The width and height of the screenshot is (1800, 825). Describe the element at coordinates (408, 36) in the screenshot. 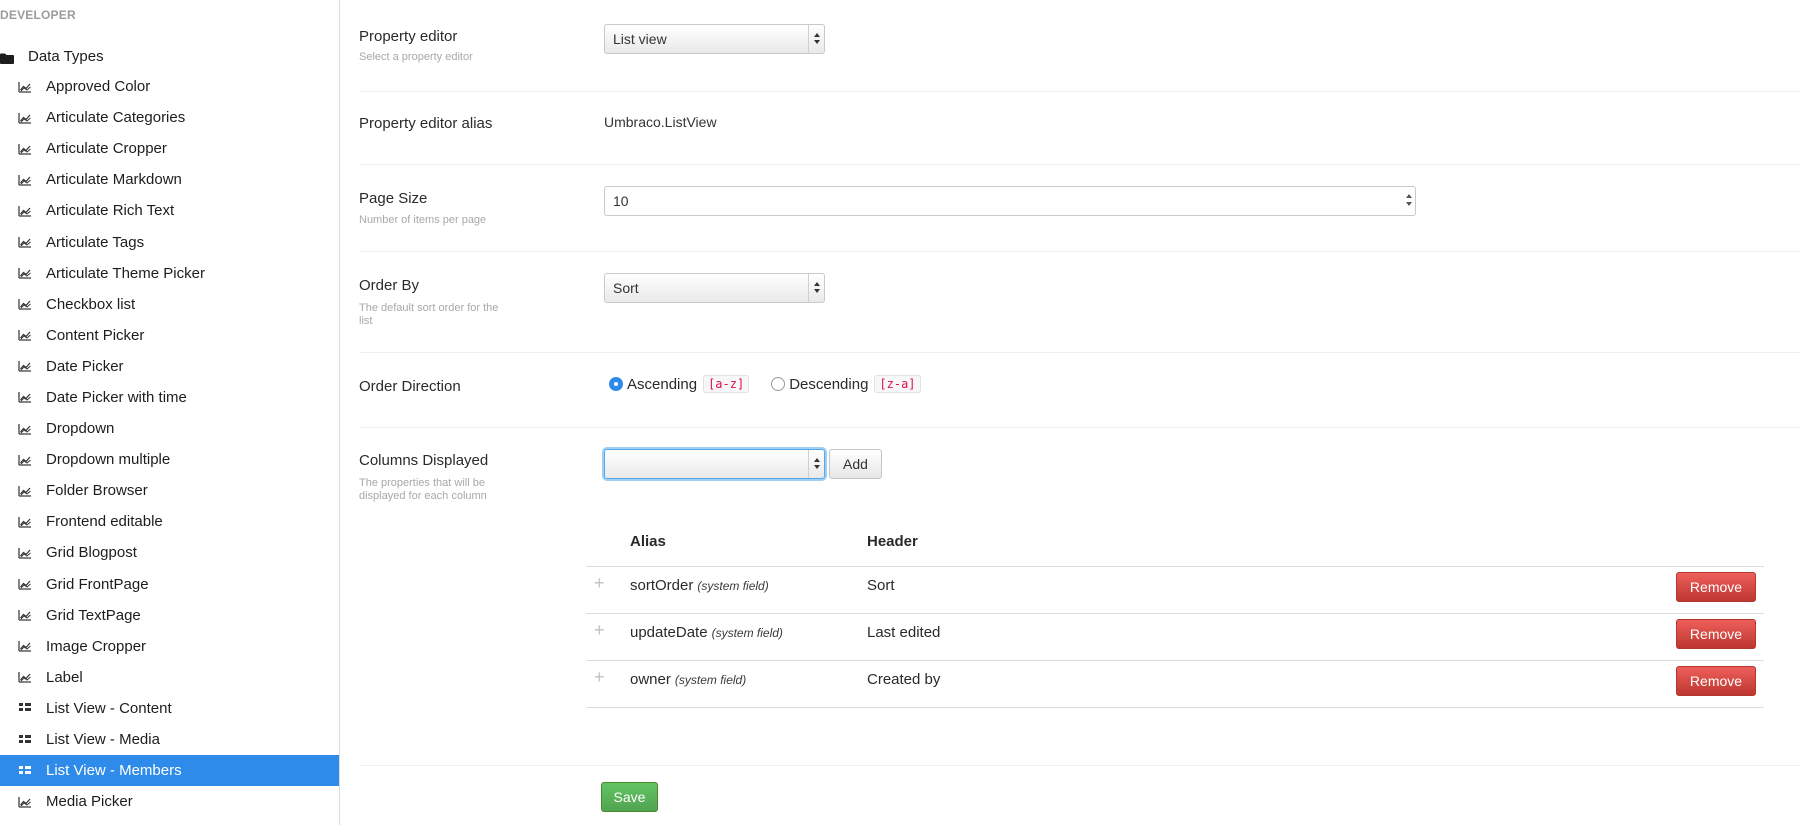

I see `property-editor-label: Property editor` at that location.